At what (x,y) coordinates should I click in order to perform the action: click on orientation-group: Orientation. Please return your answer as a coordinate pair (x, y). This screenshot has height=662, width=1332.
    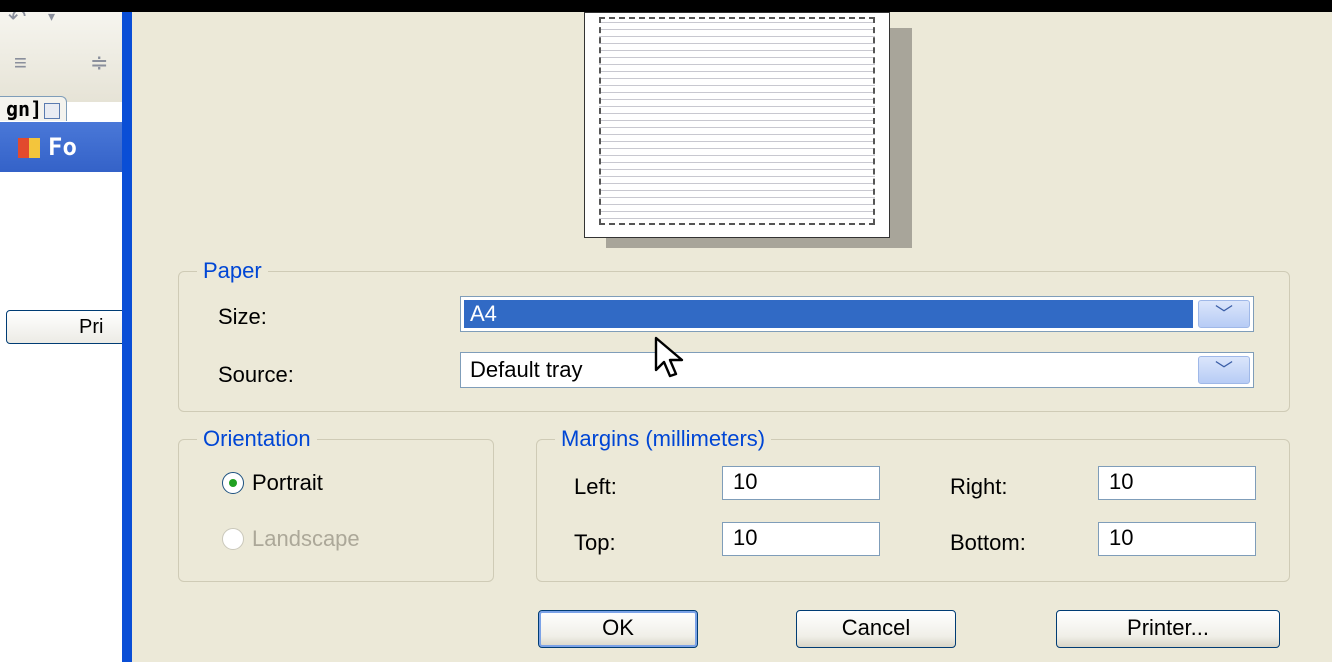
    Looking at the image, I should click on (336, 504).